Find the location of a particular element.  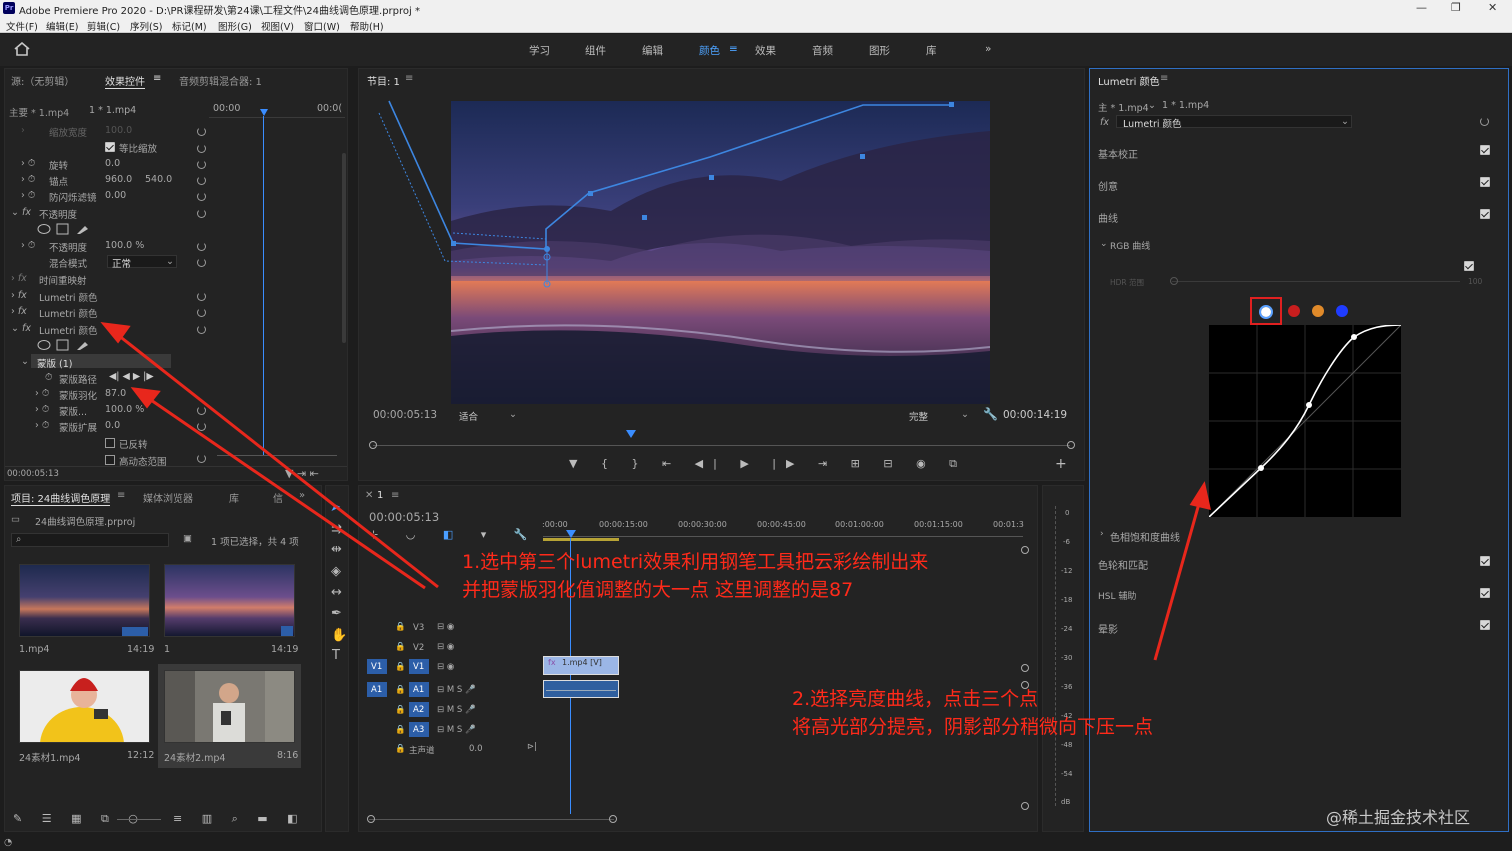

filter-icon: ▼ ⇥ ⇤ is located at coordinates (302, 473).